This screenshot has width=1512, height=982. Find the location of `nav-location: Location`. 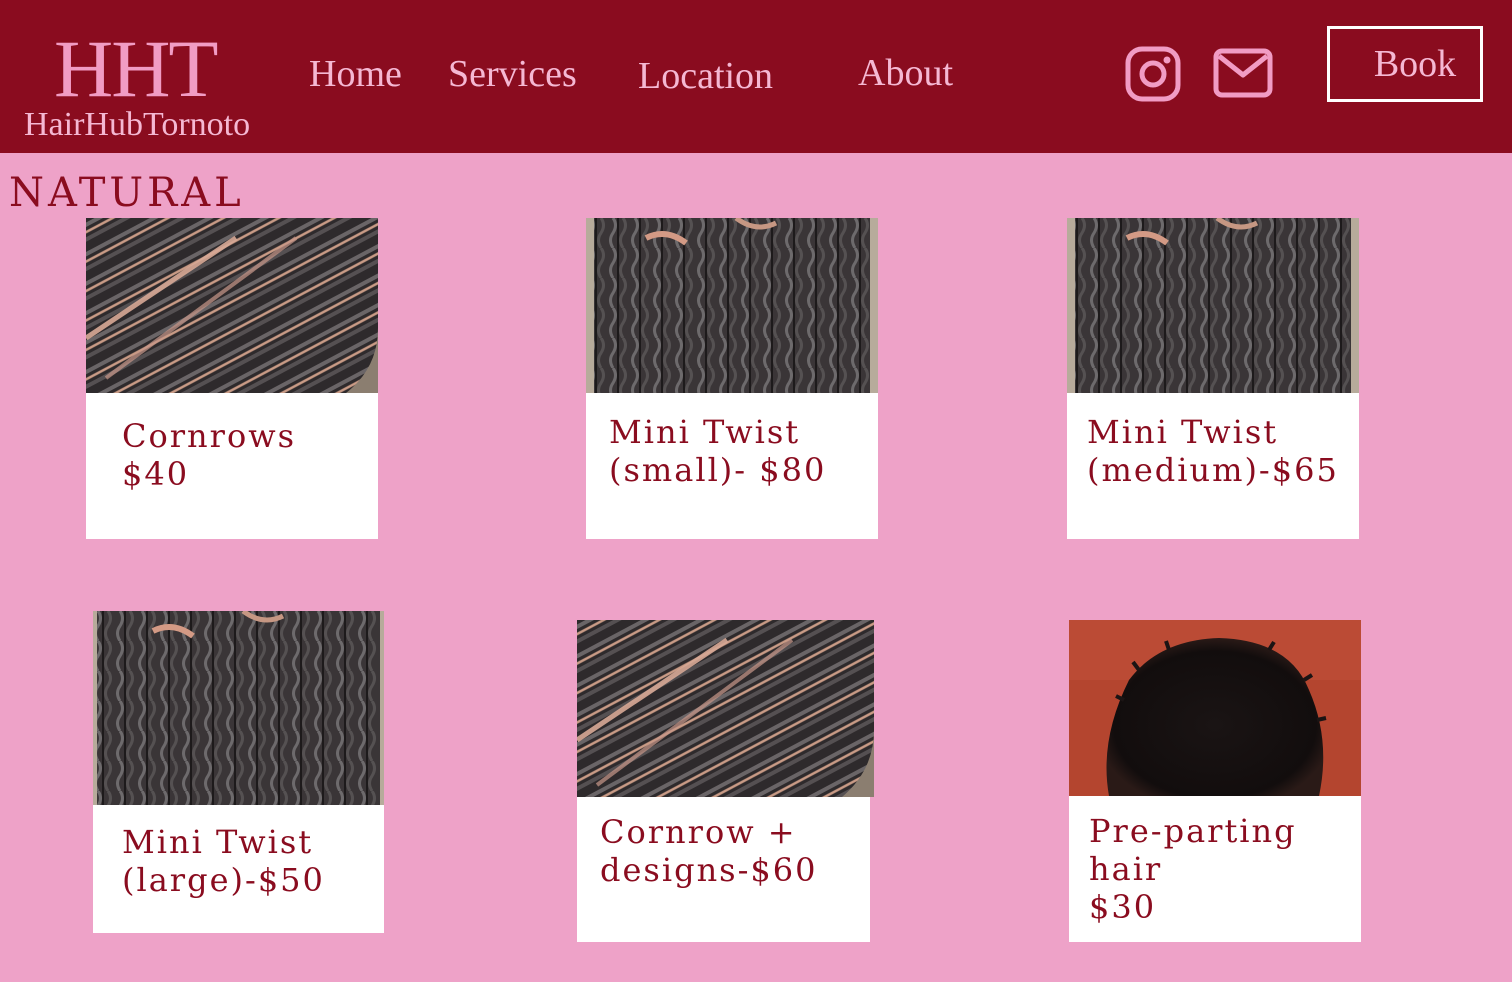

nav-location: Location is located at coordinates (705, 76).